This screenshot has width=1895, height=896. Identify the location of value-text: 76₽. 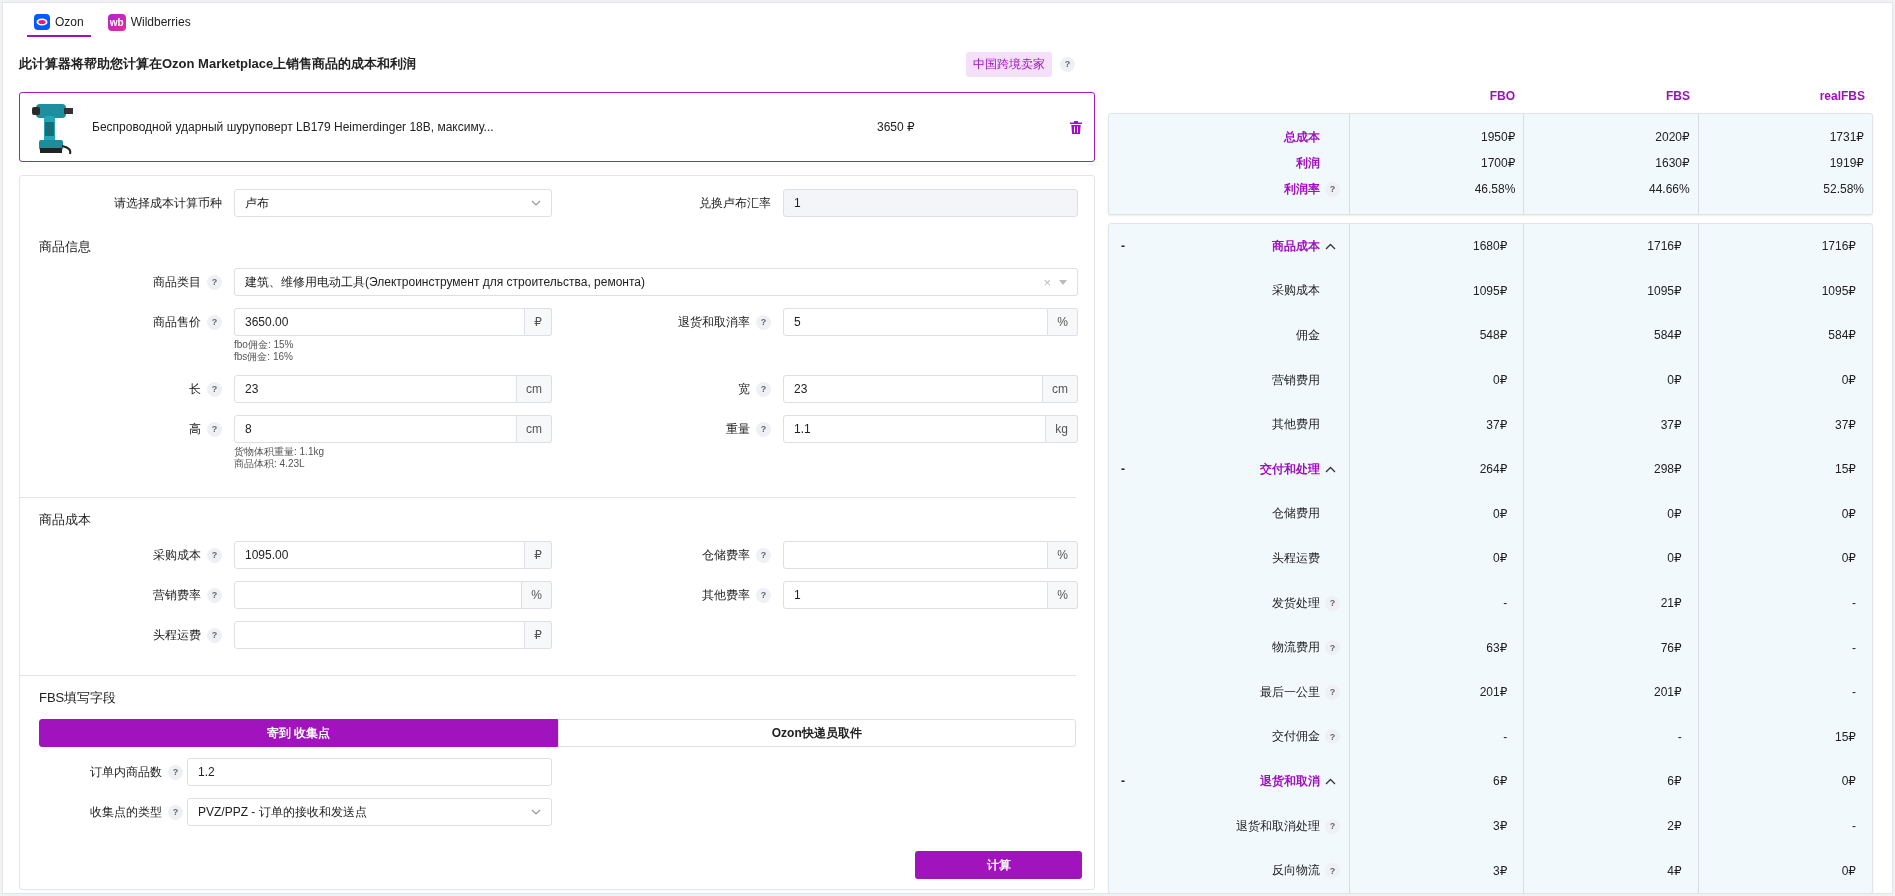
(1671, 647).